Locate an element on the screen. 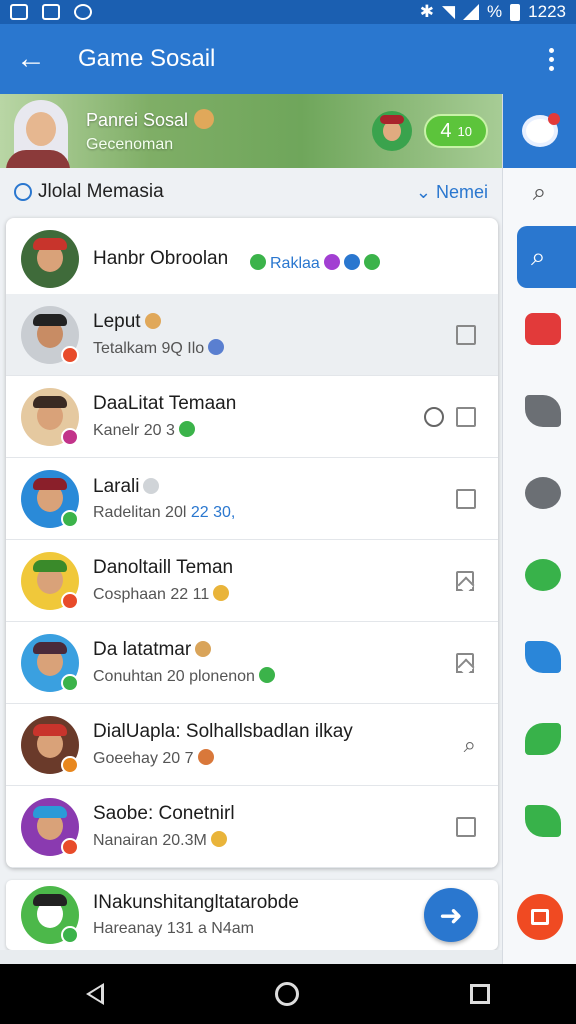 Image resolution: width=576 pixels, height=1024 pixels. vibrate-icon: ✱ is located at coordinates (426, 11).